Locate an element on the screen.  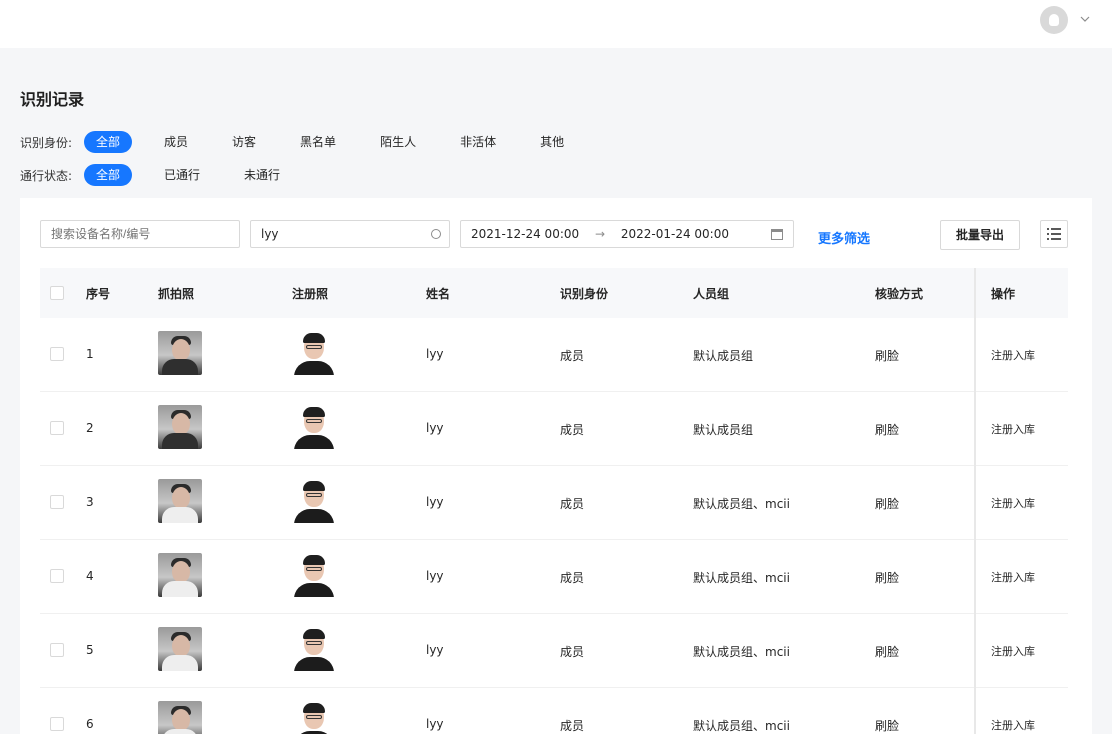
clear-icon is located at coordinates (436, 234).